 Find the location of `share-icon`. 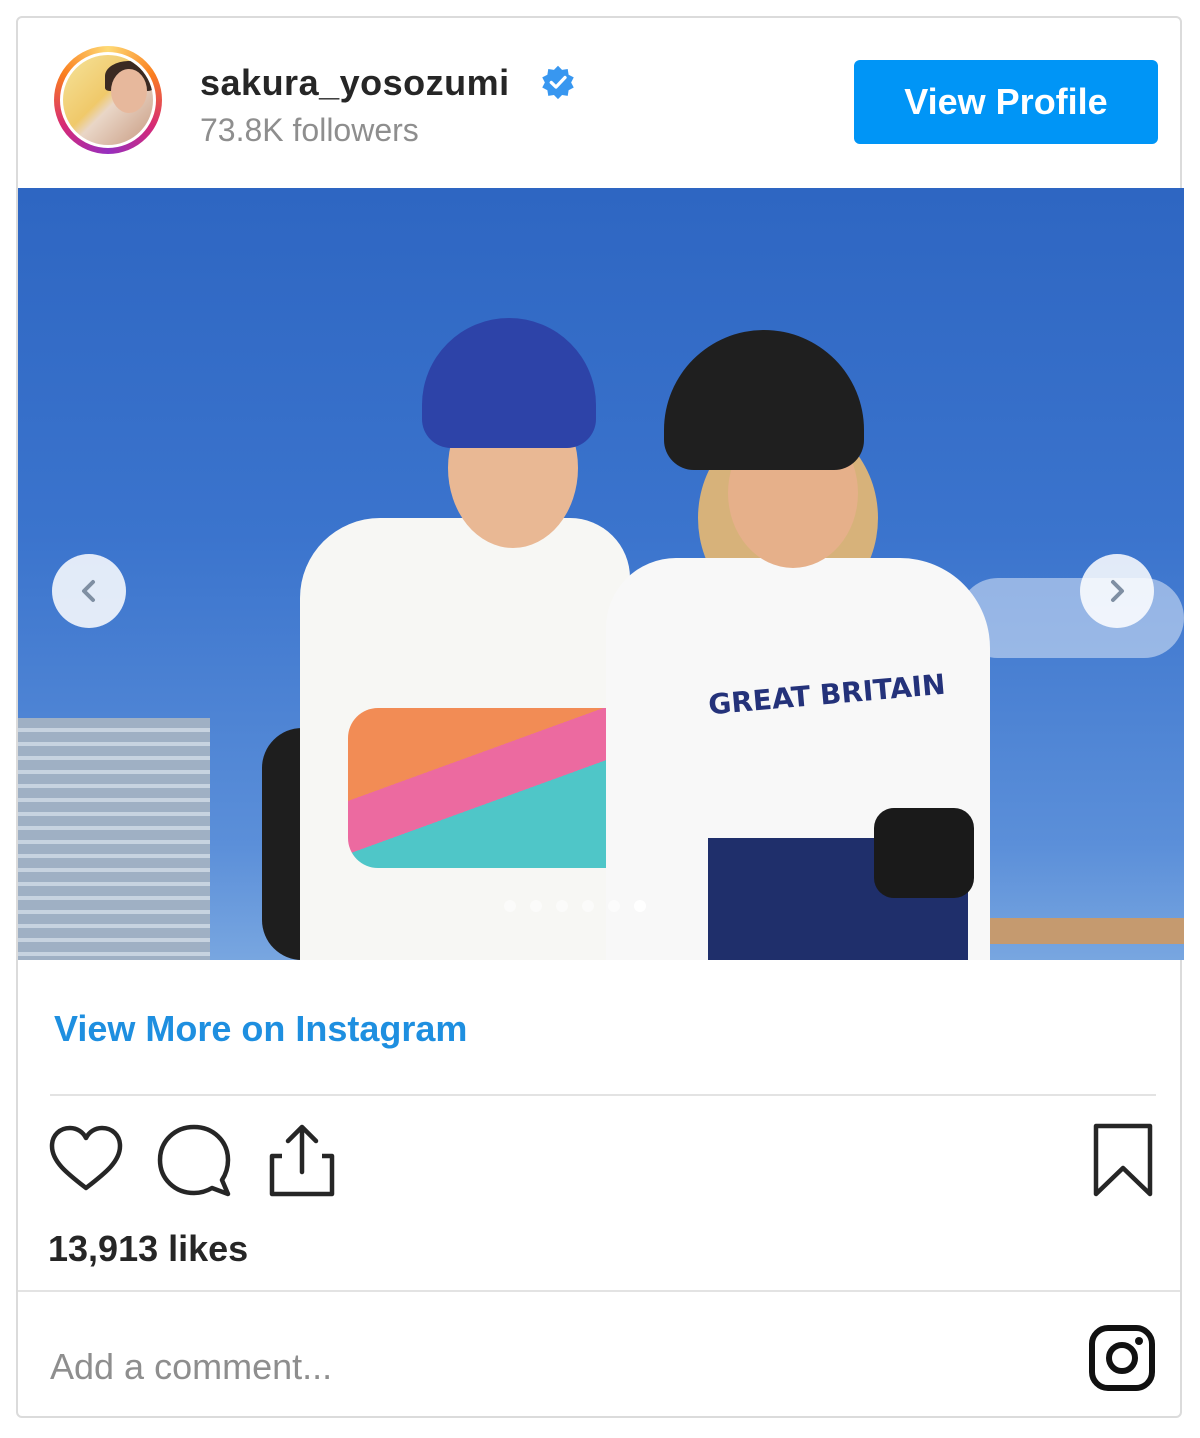

share-icon is located at coordinates (302, 1160).